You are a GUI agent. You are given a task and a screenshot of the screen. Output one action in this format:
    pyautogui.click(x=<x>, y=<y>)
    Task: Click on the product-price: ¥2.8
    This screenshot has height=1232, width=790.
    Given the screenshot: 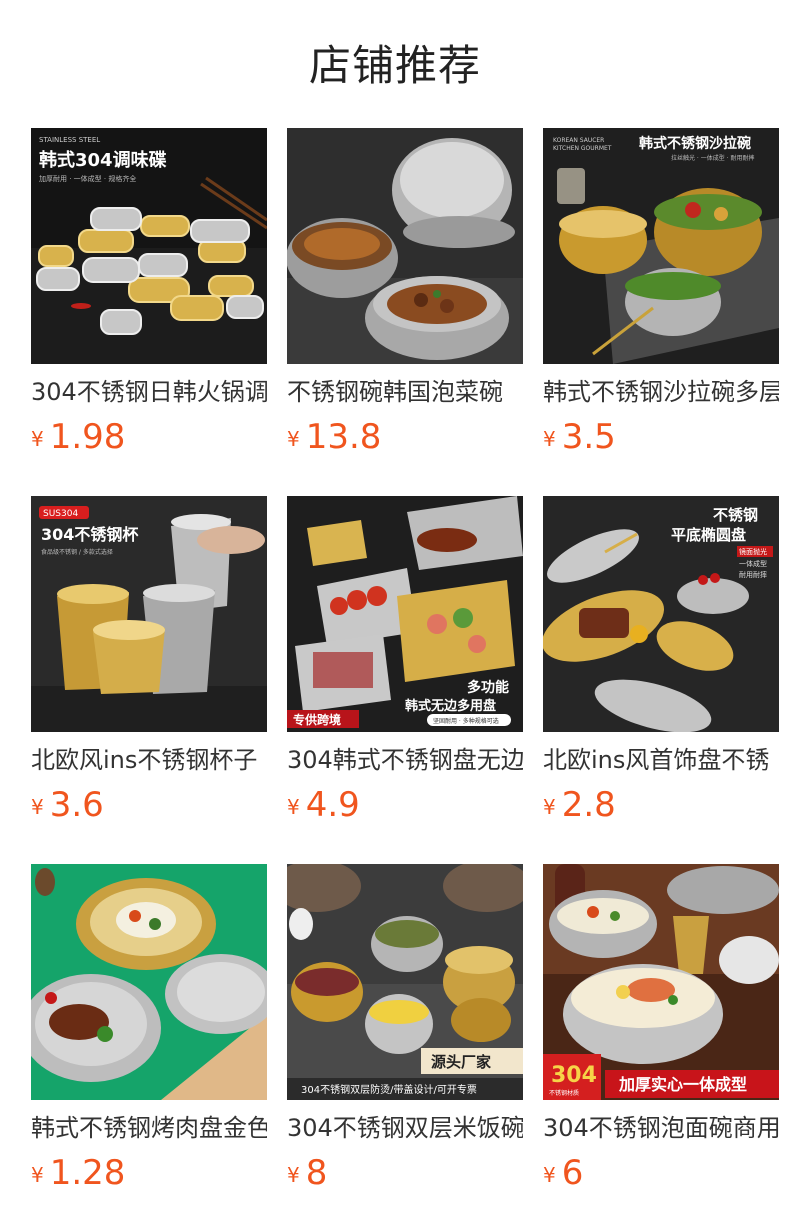 What is the action you would take?
    pyautogui.click(x=579, y=805)
    